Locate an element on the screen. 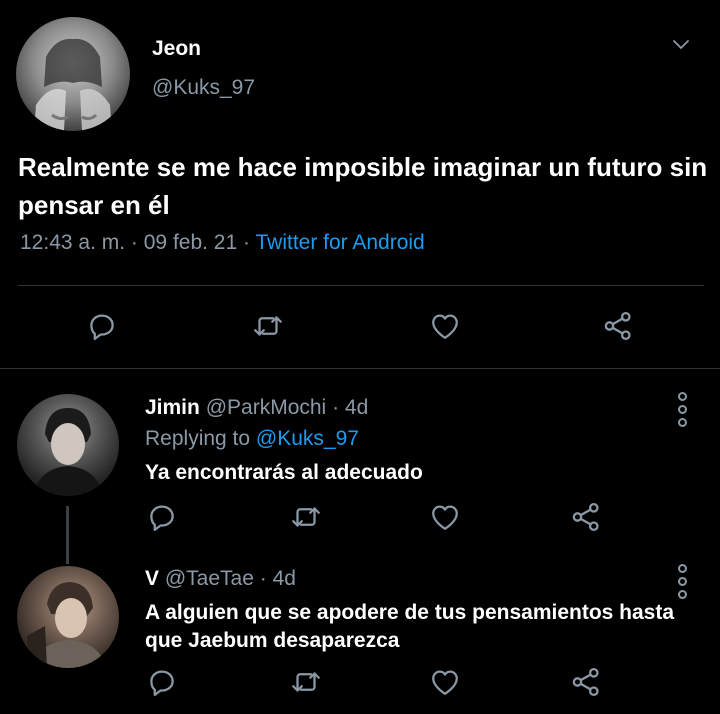 The image size is (720, 714). reply-author-name: Jimin is located at coordinates (172, 407).